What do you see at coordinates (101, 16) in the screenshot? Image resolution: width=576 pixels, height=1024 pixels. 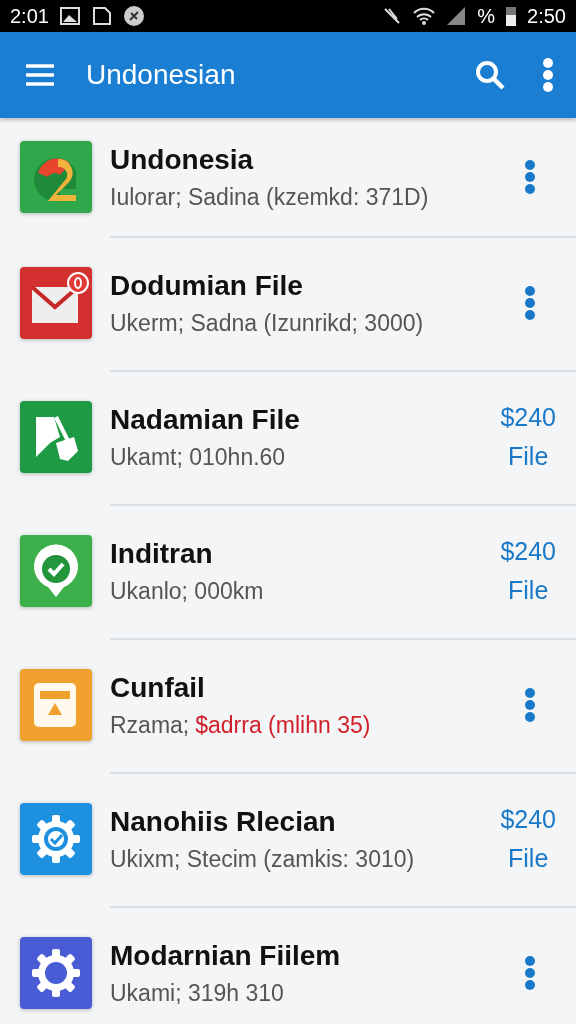 I see `sim-card-icon` at bounding box center [101, 16].